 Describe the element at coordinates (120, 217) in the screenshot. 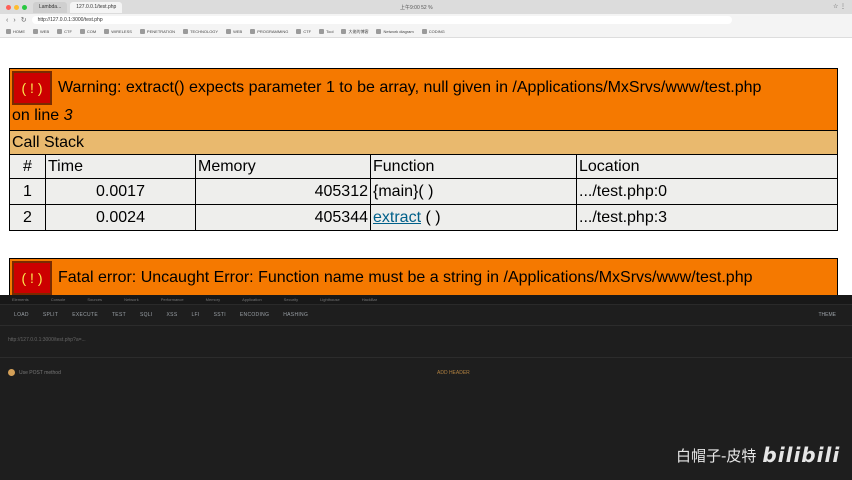

I see `row-time: 0.0024` at that location.